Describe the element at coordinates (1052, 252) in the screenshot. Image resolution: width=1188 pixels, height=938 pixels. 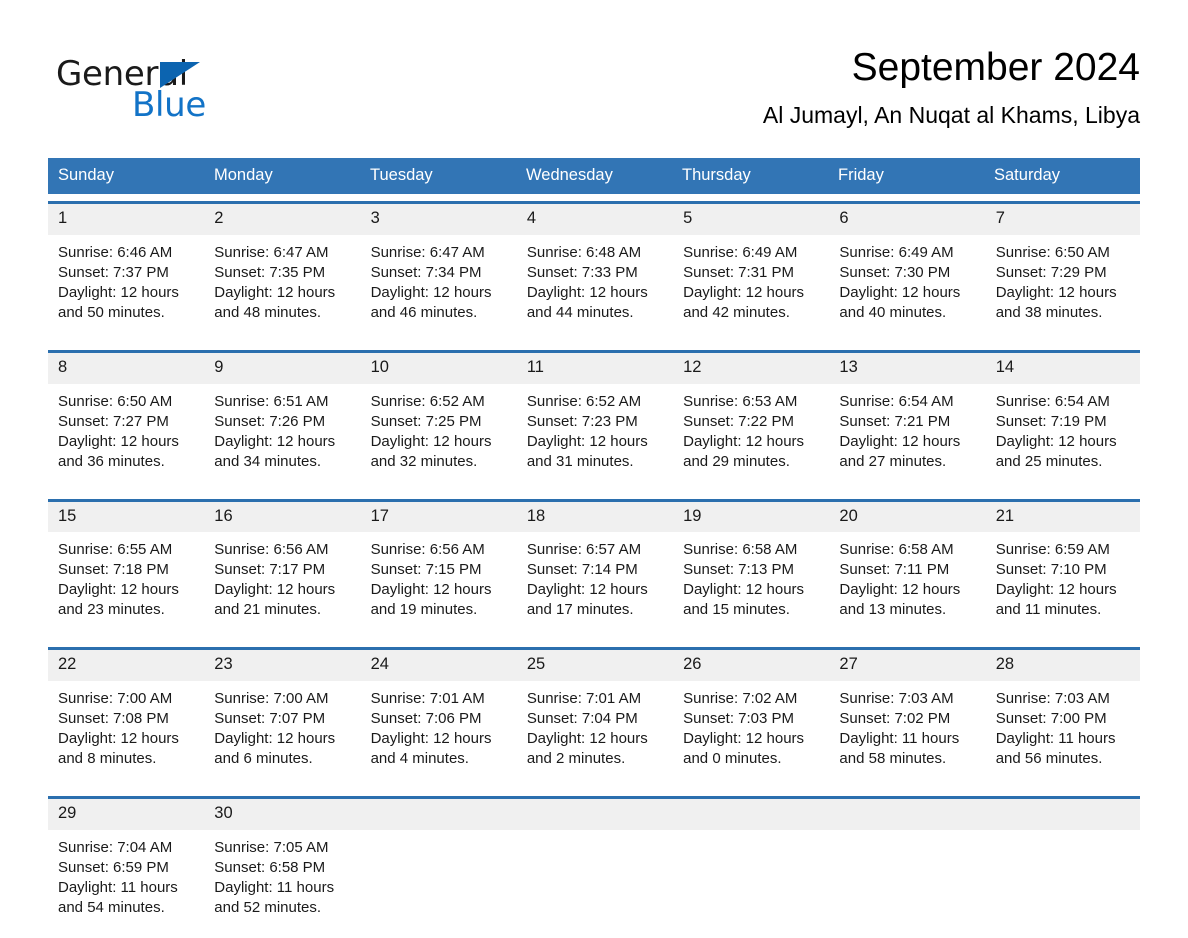
I see `sunrise-text: Sunrise: 6:50 AM` at that location.